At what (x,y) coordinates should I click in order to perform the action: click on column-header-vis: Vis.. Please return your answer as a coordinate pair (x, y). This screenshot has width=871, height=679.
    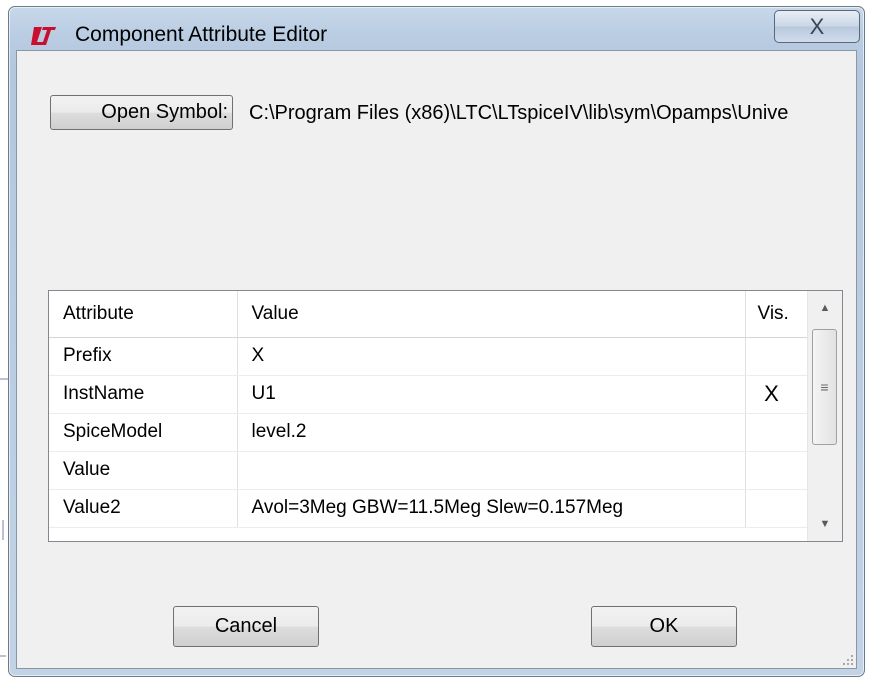
    Looking at the image, I should click on (777, 314).